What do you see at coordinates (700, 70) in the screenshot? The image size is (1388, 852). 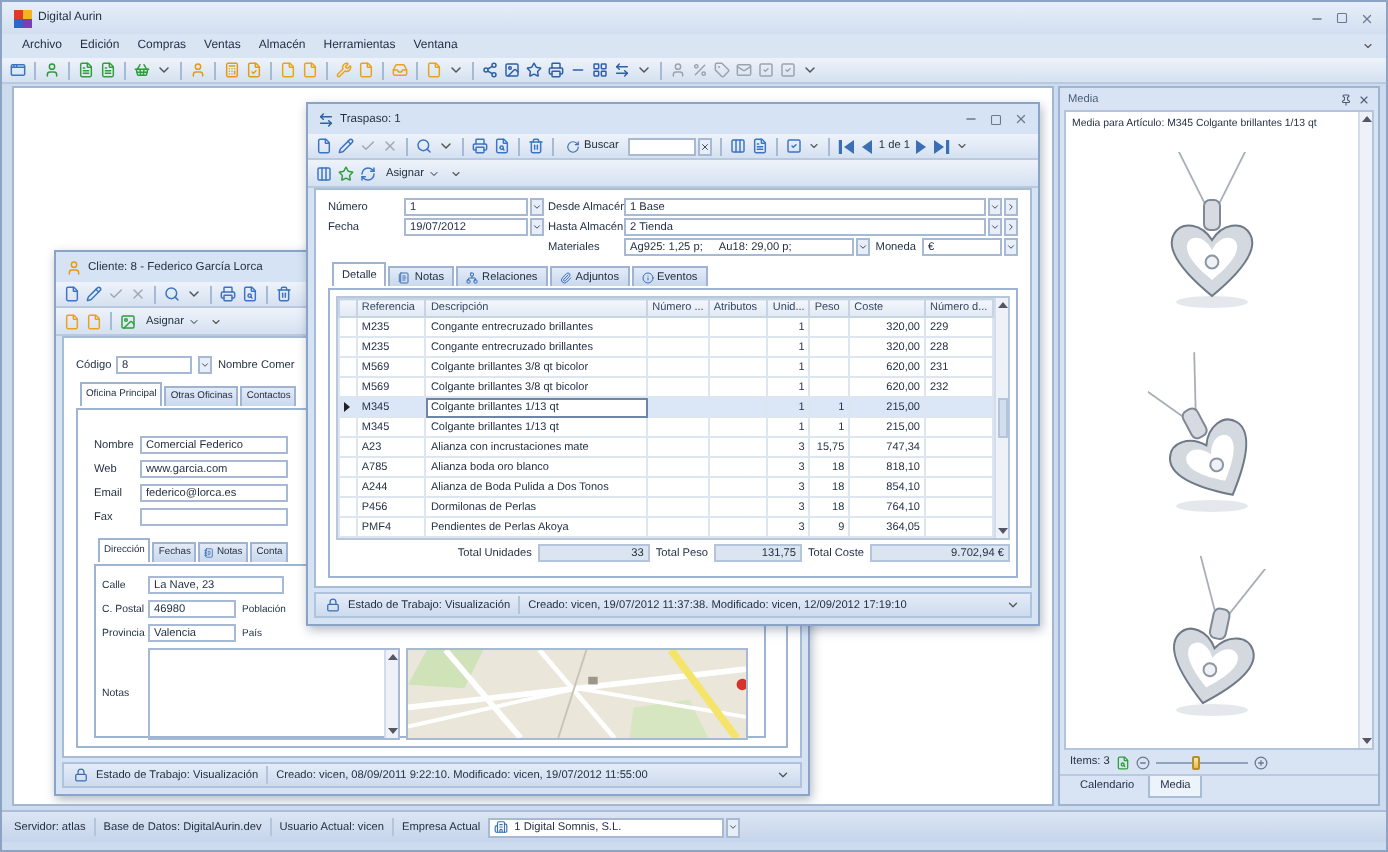 I see `percent-icon` at bounding box center [700, 70].